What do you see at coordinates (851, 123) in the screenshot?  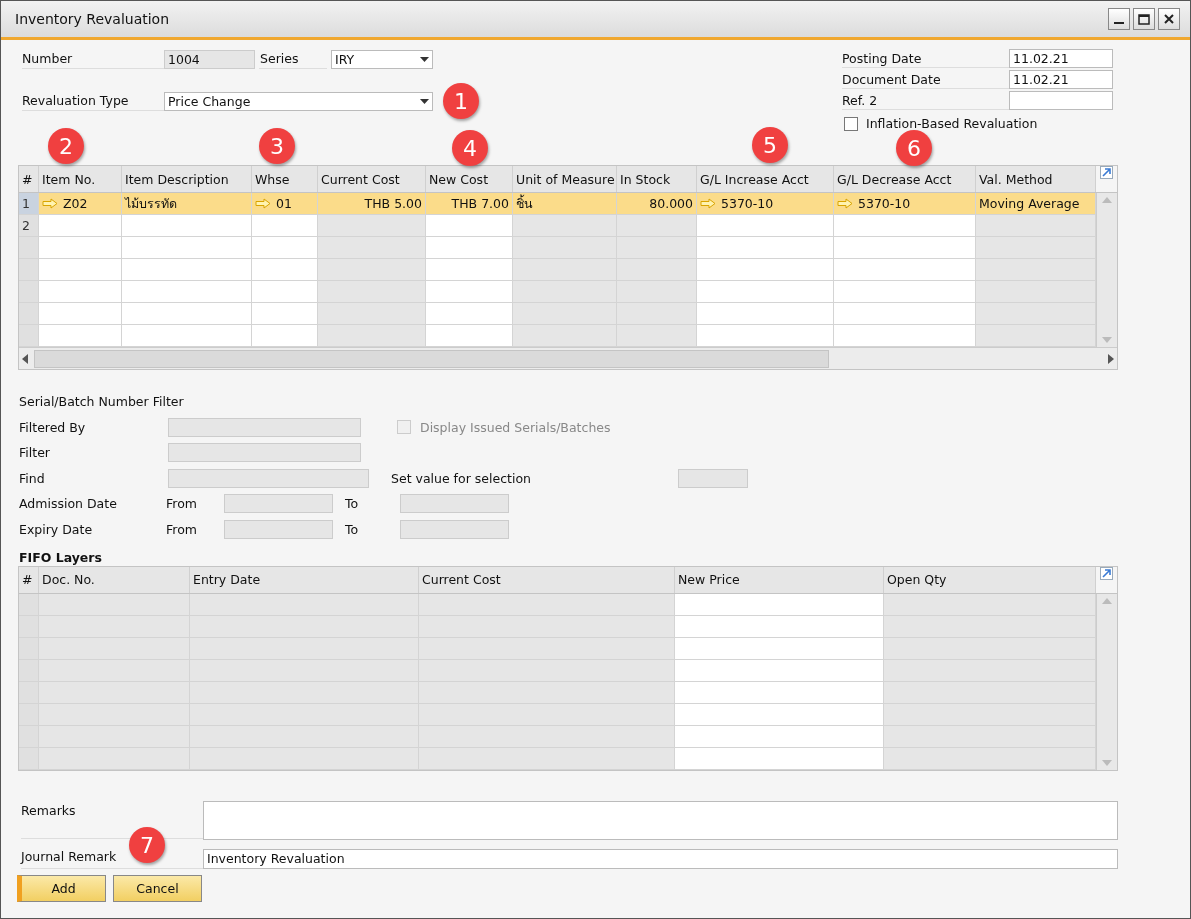 I see `checkbox` at bounding box center [851, 123].